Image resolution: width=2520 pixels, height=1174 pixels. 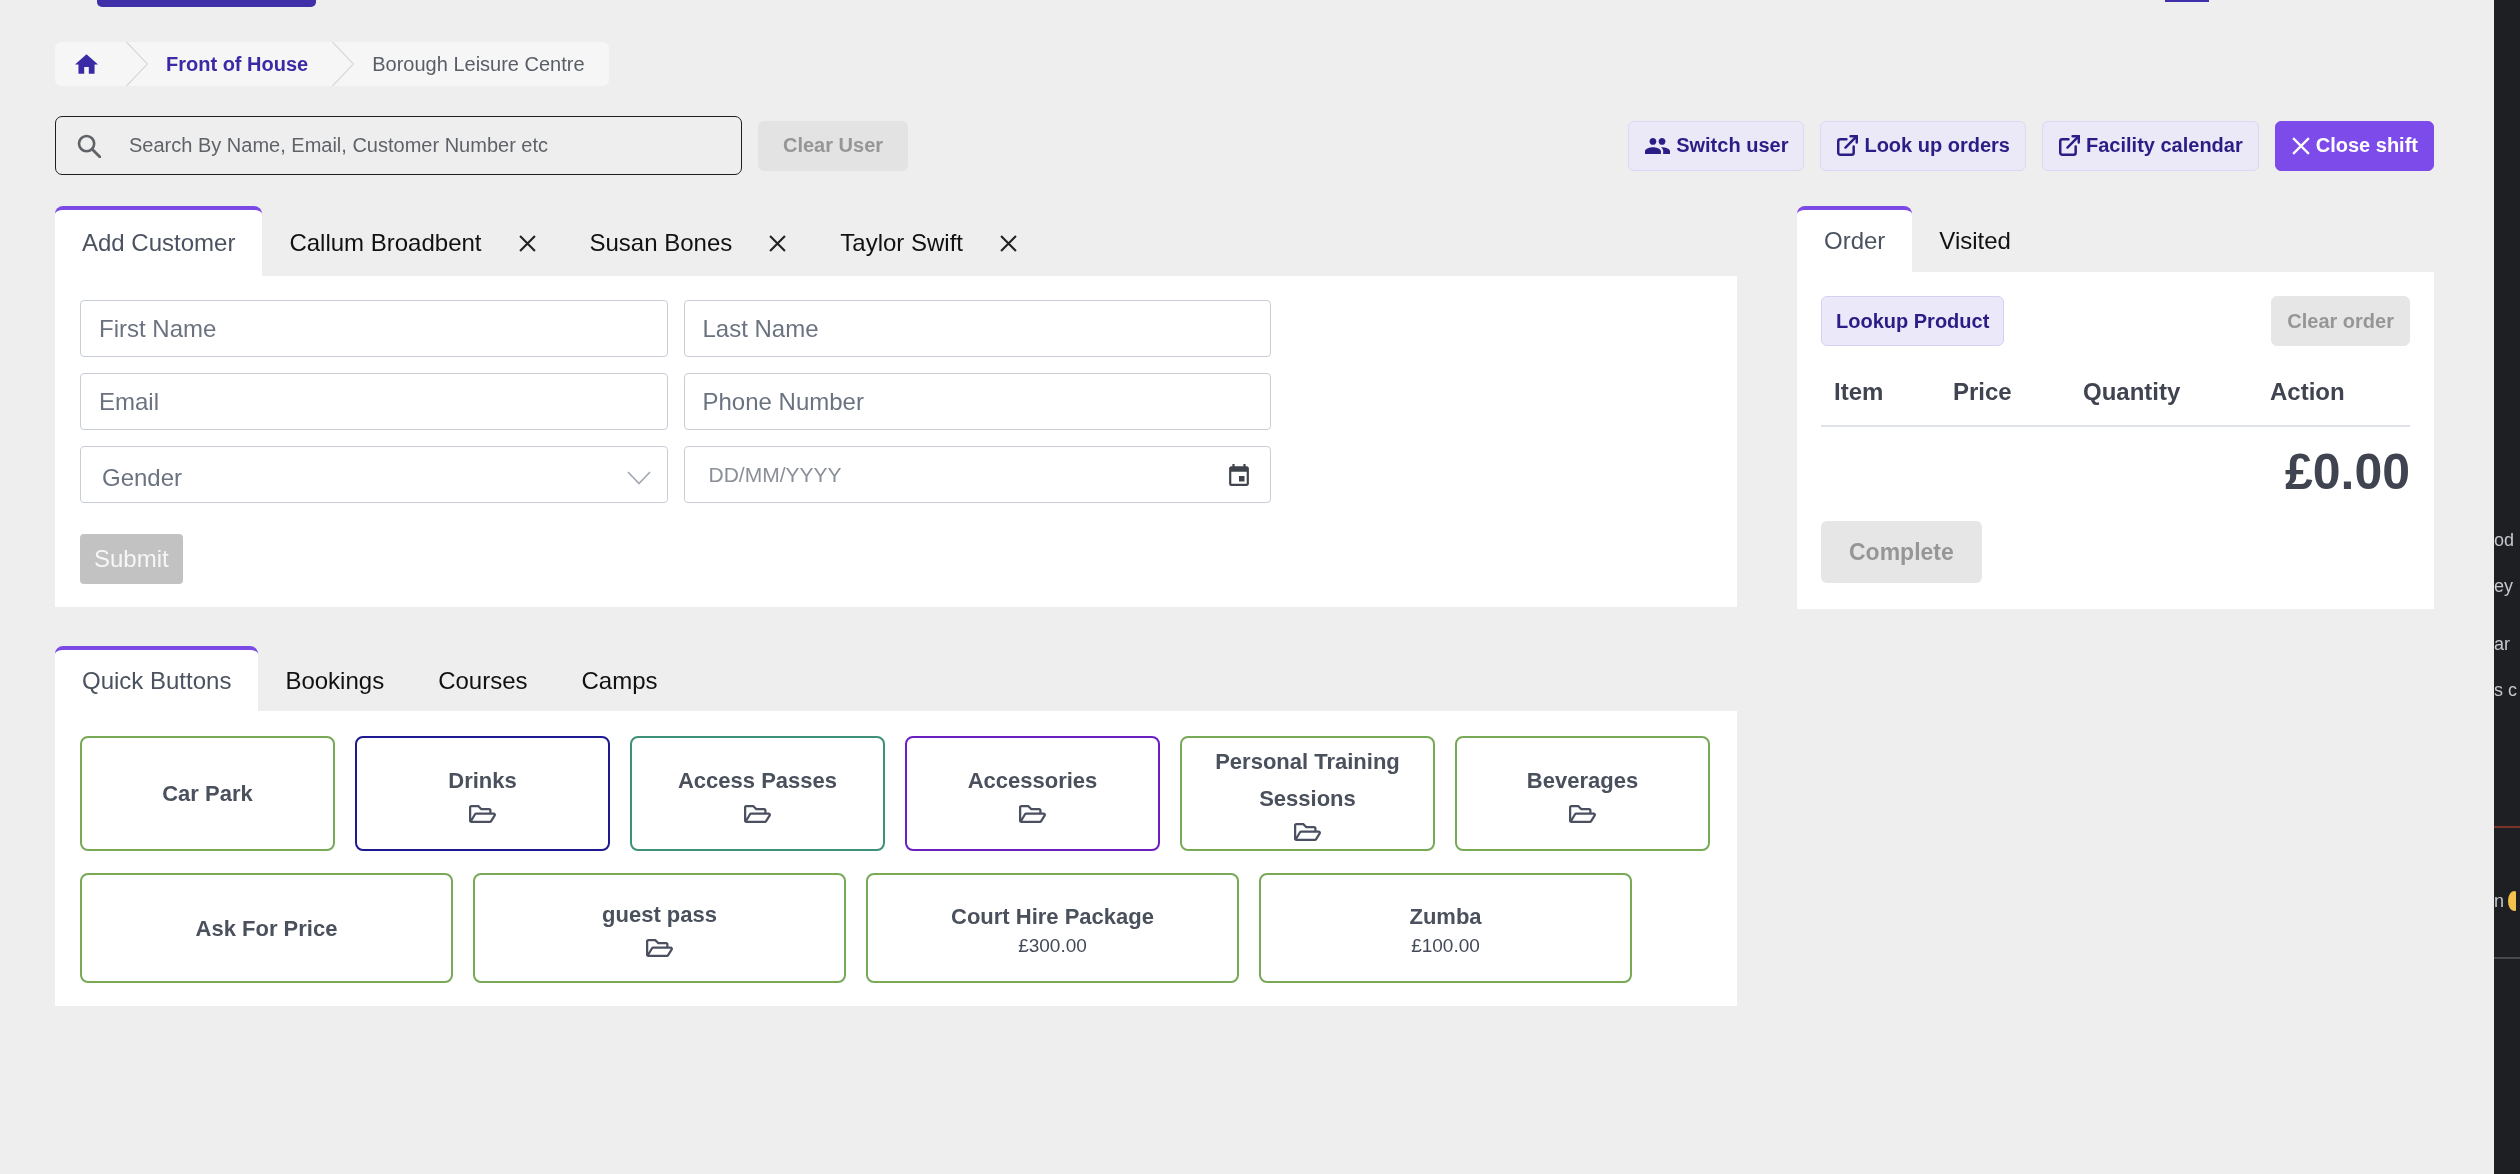 I want to click on date-input: DD/MM/YYYY, so click(x=967, y=474).